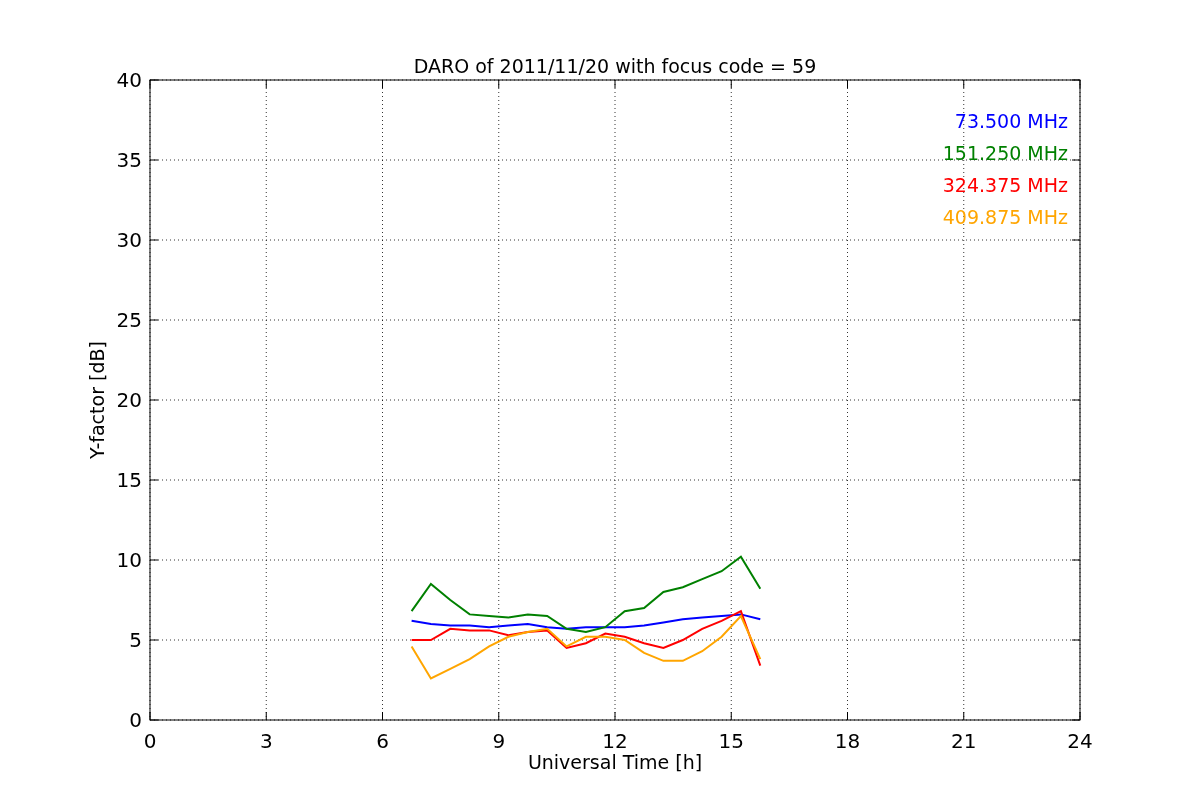 The image size is (1200, 800). What do you see at coordinates (266, 741) in the screenshot?
I see `x-tick-label: 3` at bounding box center [266, 741].